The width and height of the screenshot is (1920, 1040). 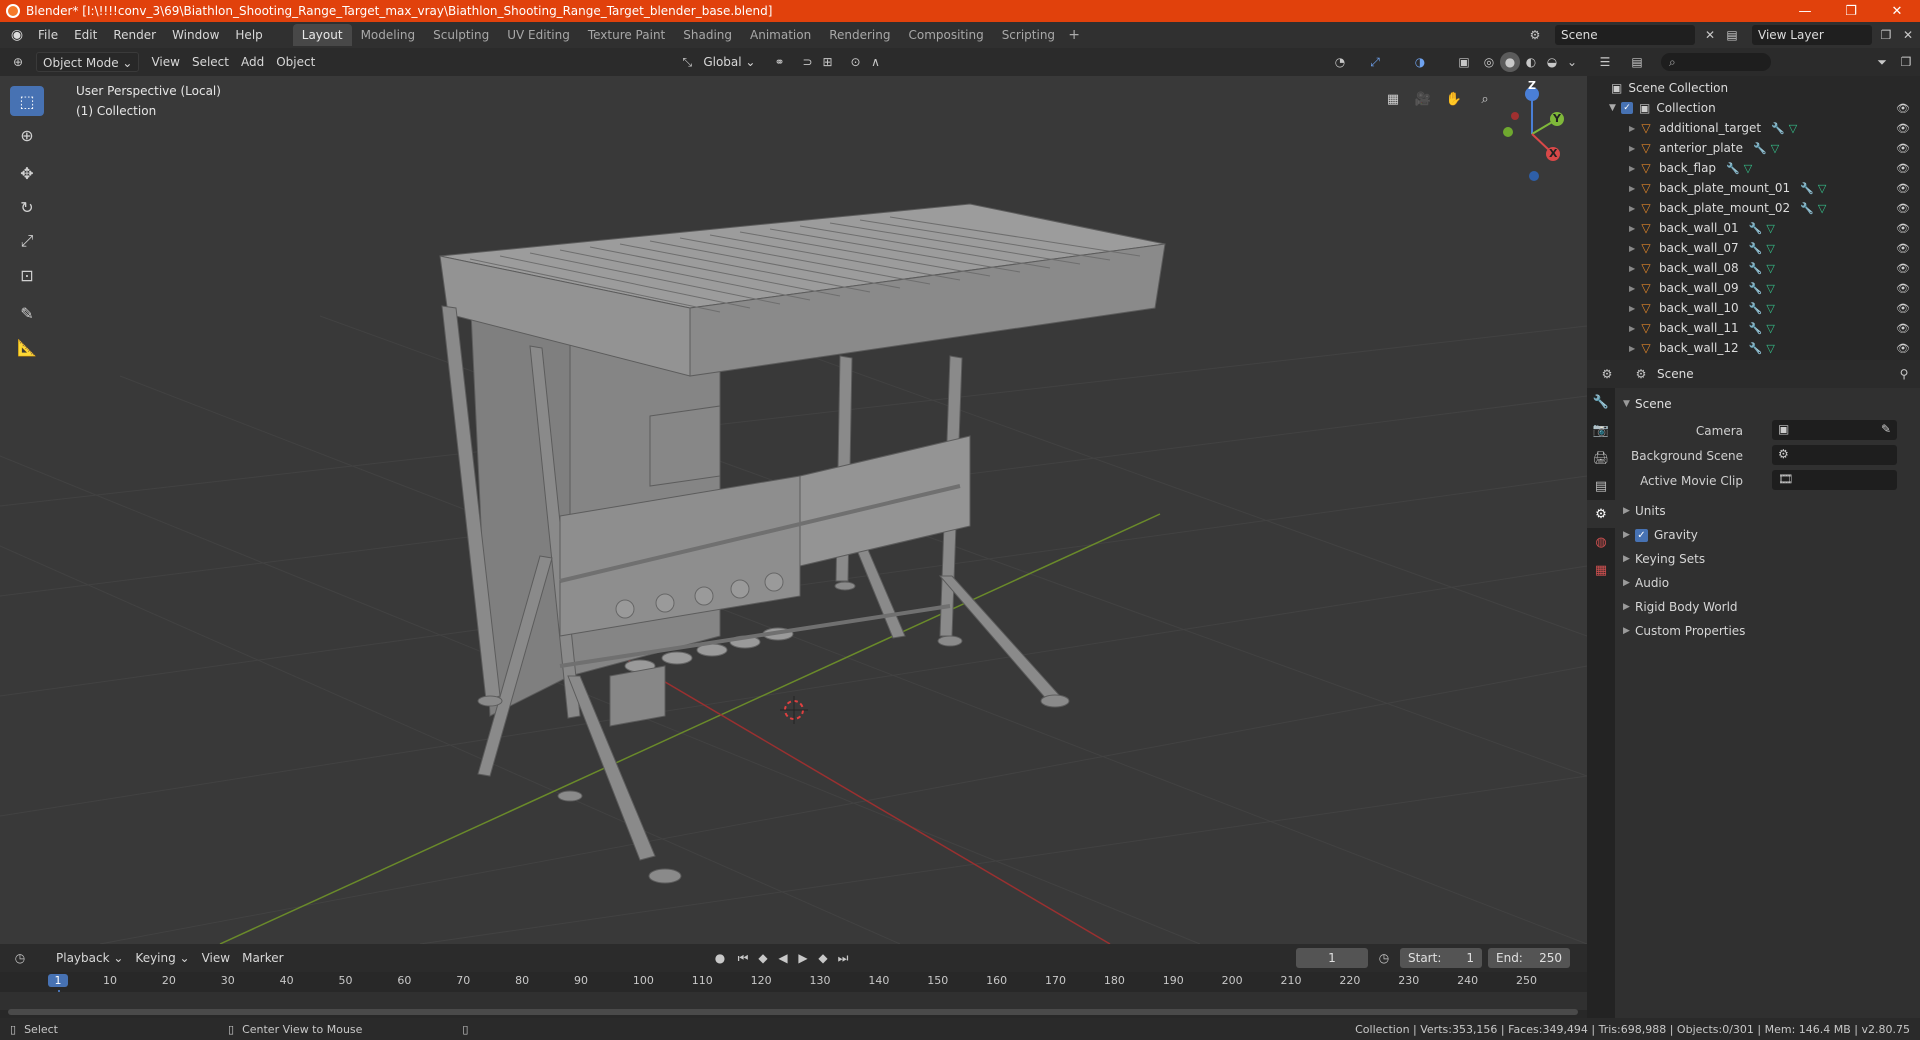 I want to click on prev-keyframe-icon: ◆, so click(x=763, y=958).